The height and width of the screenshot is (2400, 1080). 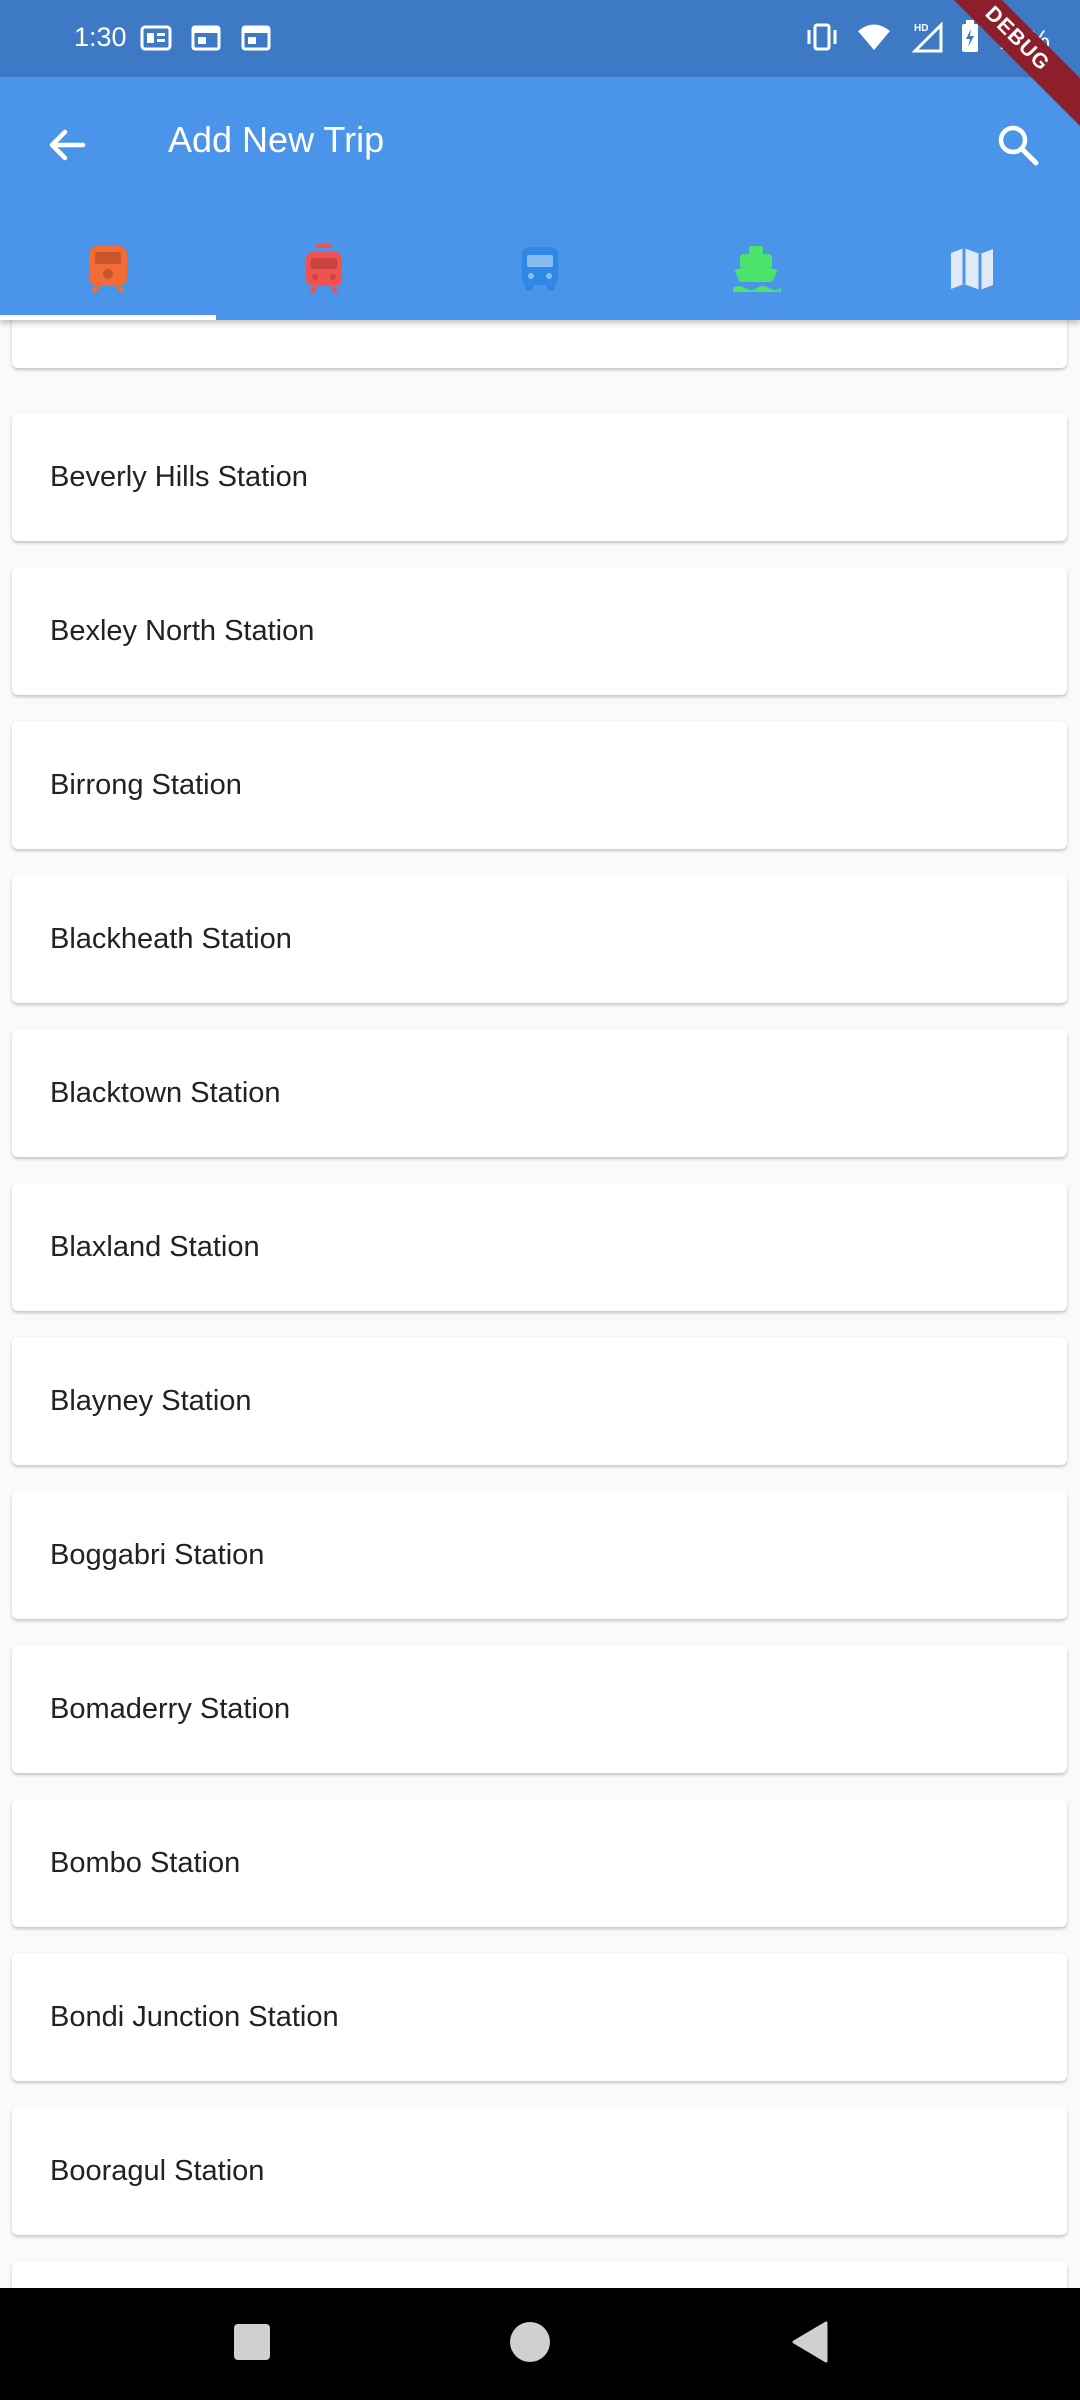 I want to click on app-bar: Add New Trip, so click(x=540, y=198).